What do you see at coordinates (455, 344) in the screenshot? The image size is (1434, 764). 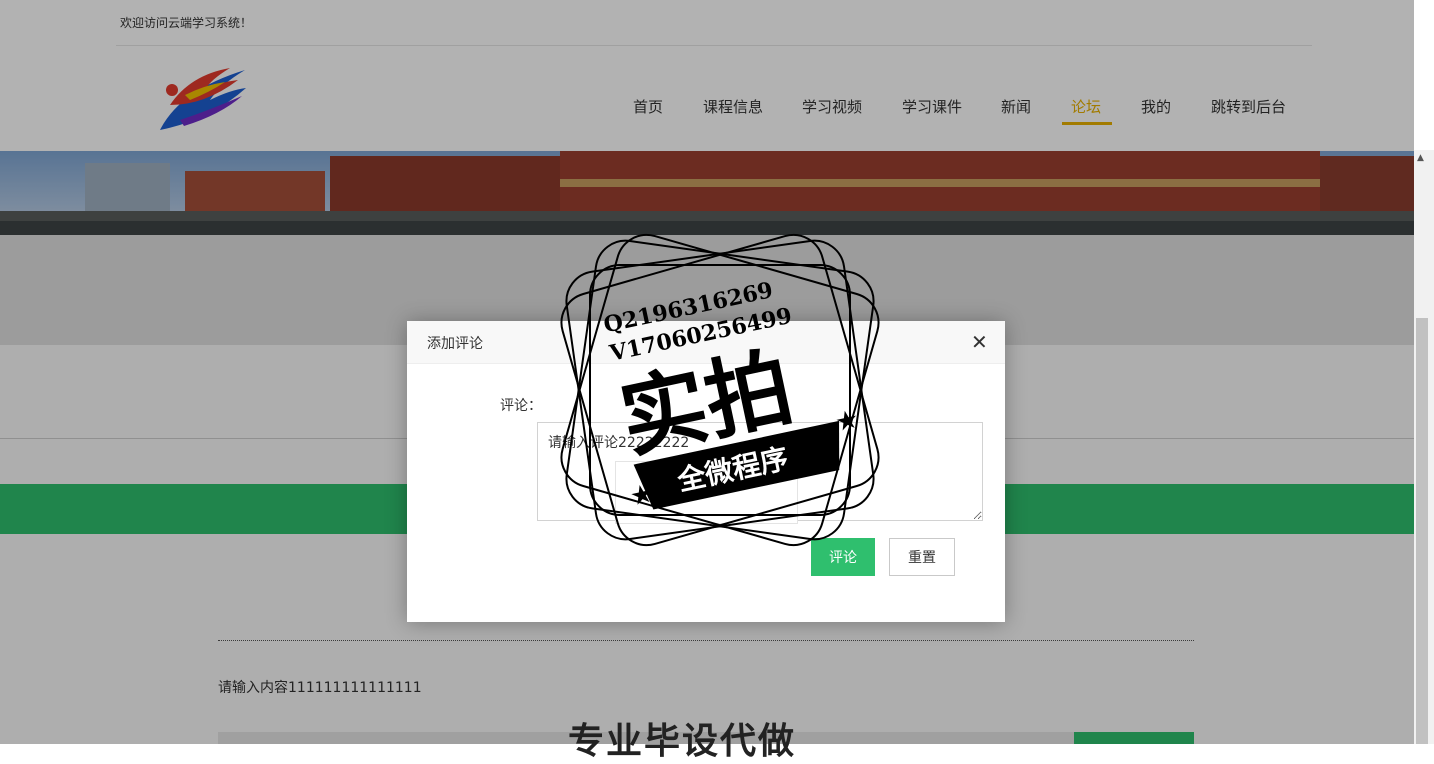 I see `dialog-title: 添加评论` at bounding box center [455, 344].